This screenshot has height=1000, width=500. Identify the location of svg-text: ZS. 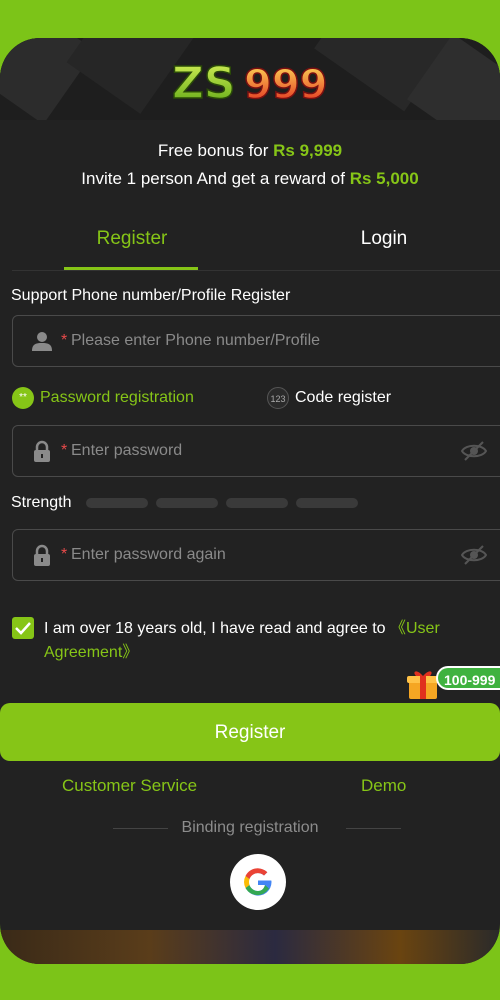
(204, 82).